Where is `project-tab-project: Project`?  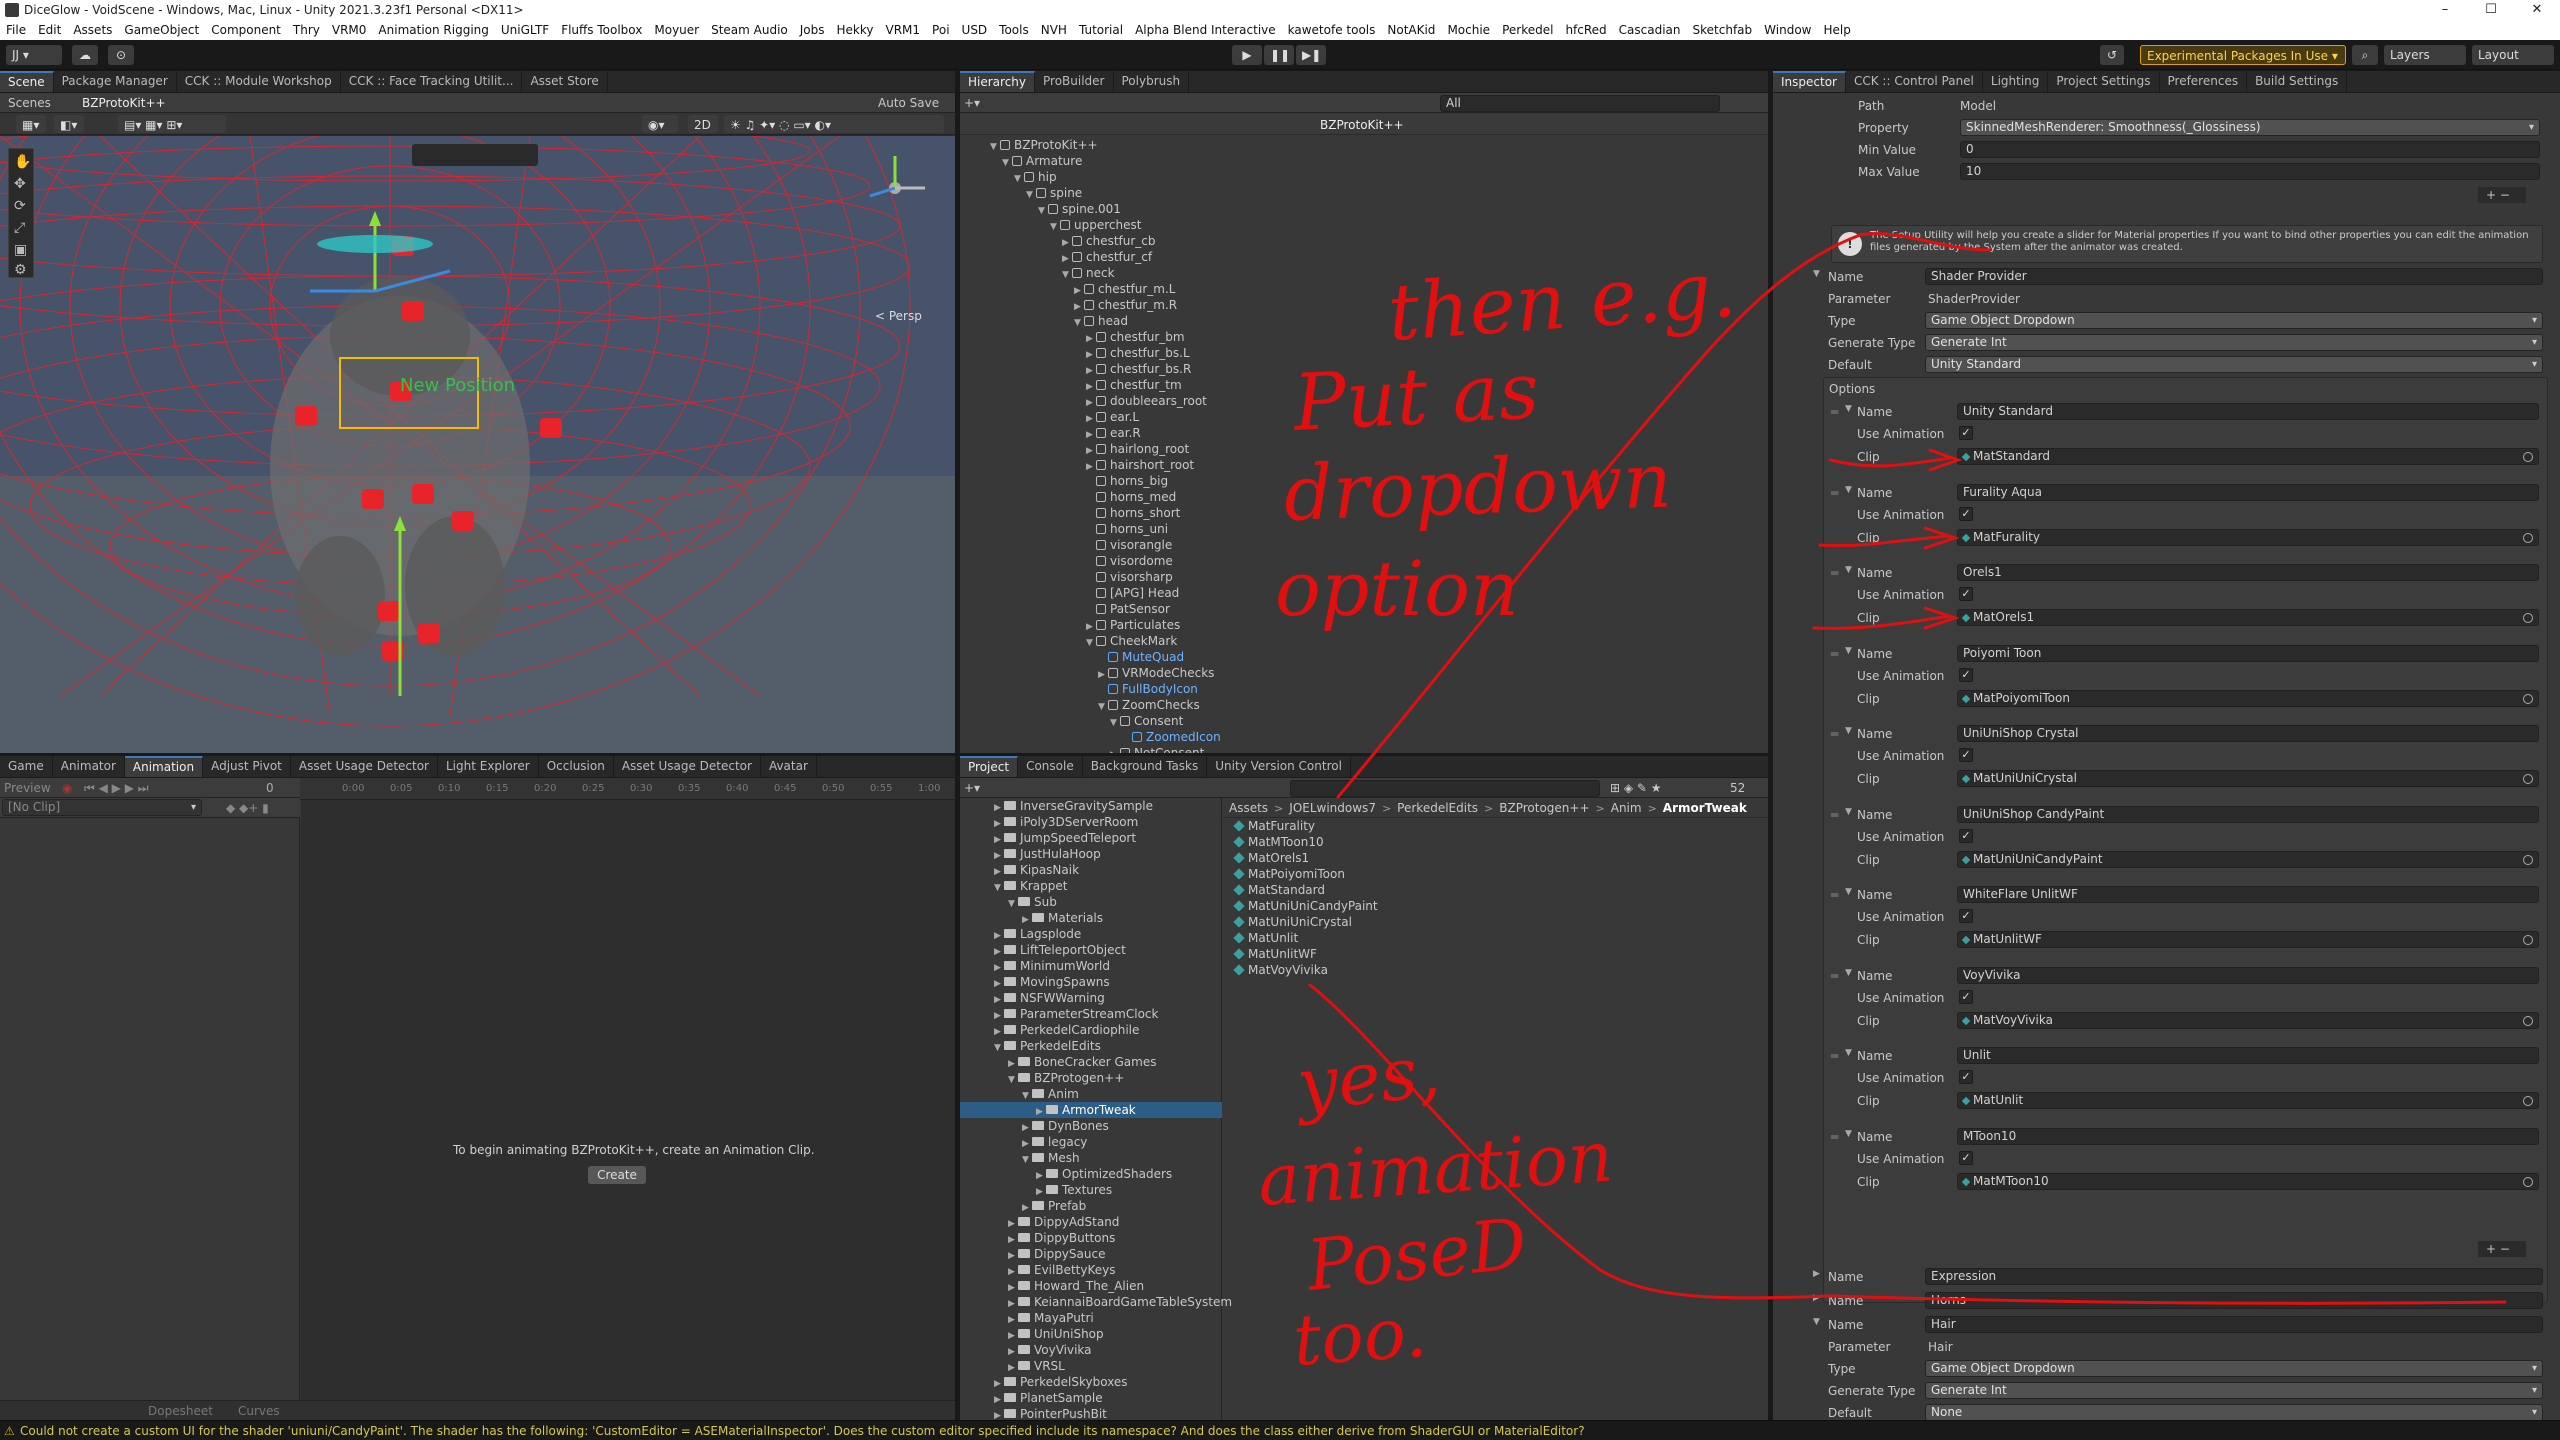 project-tab-project: Project is located at coordinates (989, 766).